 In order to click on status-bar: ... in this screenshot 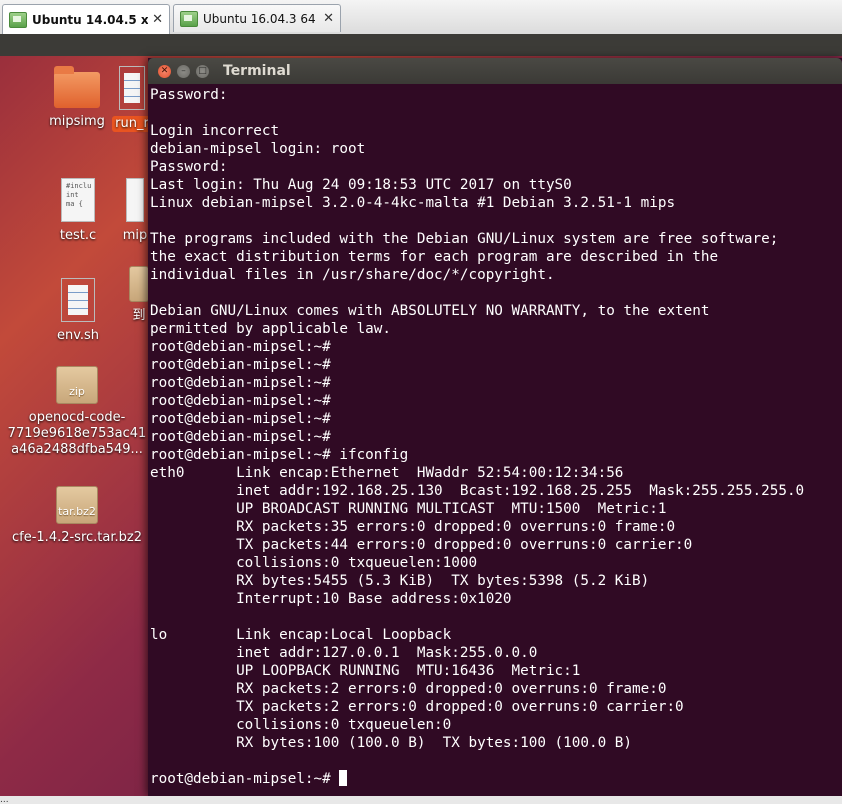, I will do `click(421, 800)`.